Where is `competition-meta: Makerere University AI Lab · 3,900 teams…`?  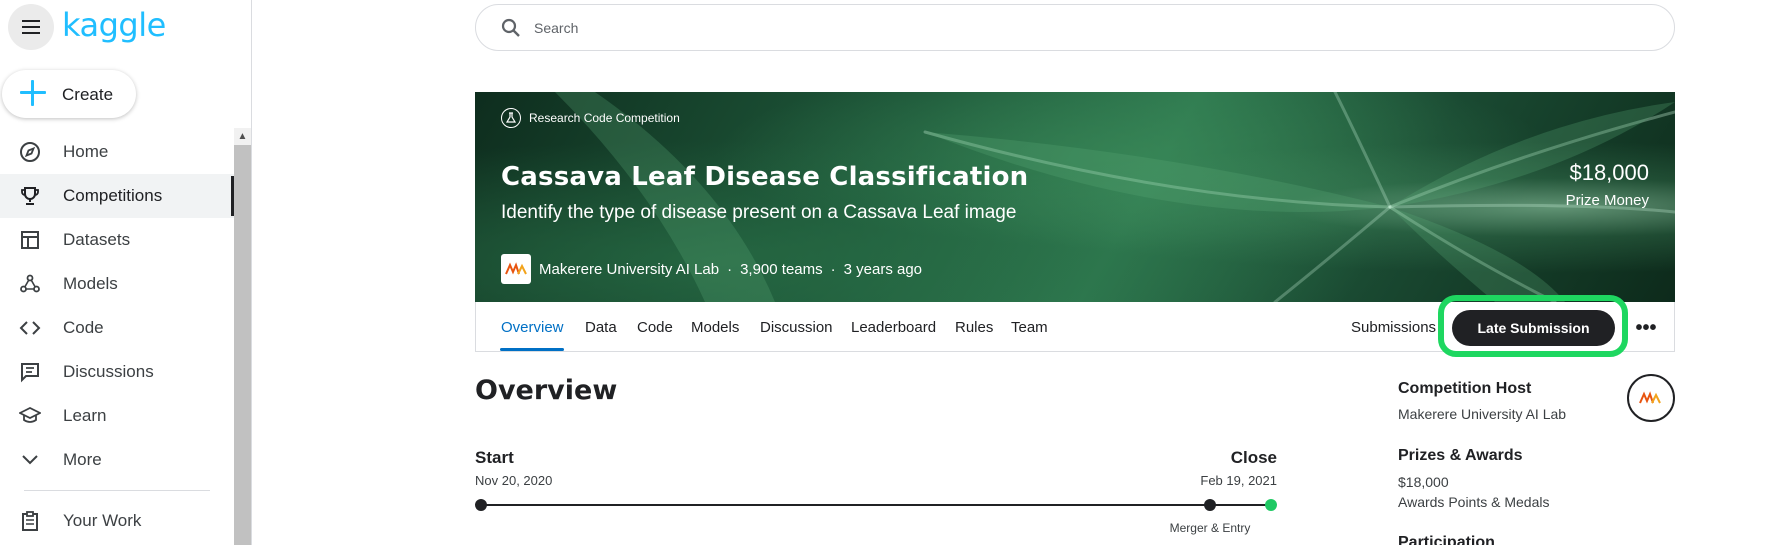
competition-meta: Makerere University AI Lab · 3,900 teams… is located at coordinates (711, 269).